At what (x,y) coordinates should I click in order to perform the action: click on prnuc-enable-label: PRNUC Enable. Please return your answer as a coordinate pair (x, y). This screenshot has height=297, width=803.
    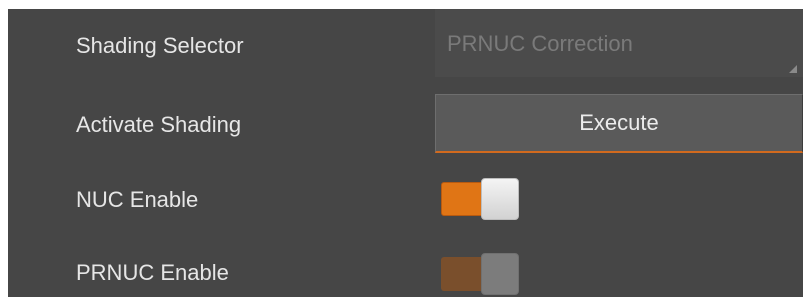
    Looking at the image, I should click on (152, 272).